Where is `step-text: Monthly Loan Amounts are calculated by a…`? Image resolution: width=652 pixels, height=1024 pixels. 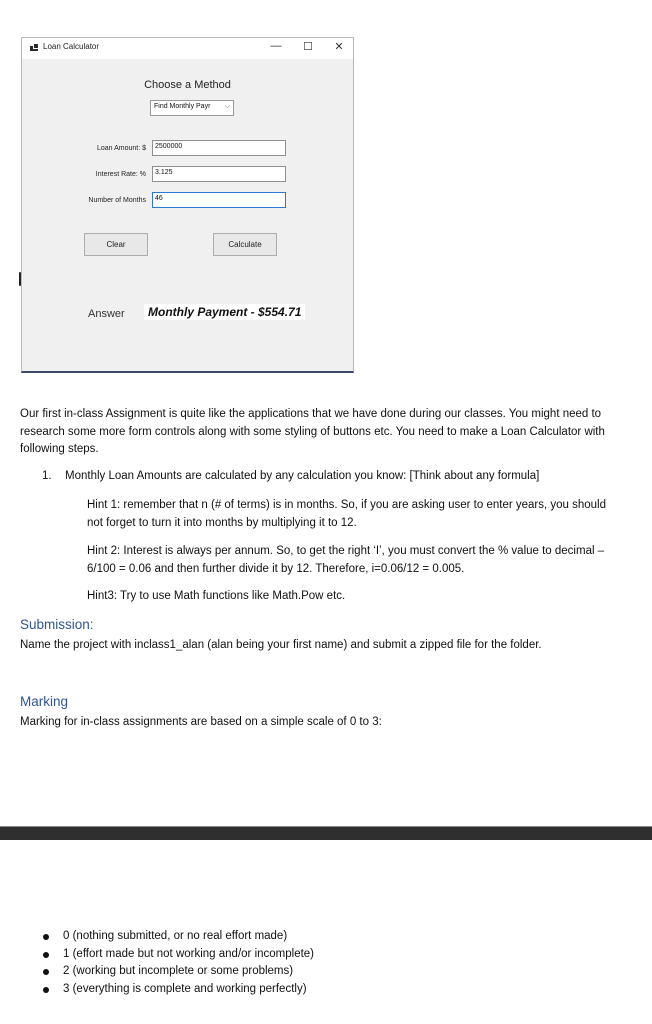 step-text: Monthly Loan Amounts are calculated by a… is located at coordinates (302, 476).